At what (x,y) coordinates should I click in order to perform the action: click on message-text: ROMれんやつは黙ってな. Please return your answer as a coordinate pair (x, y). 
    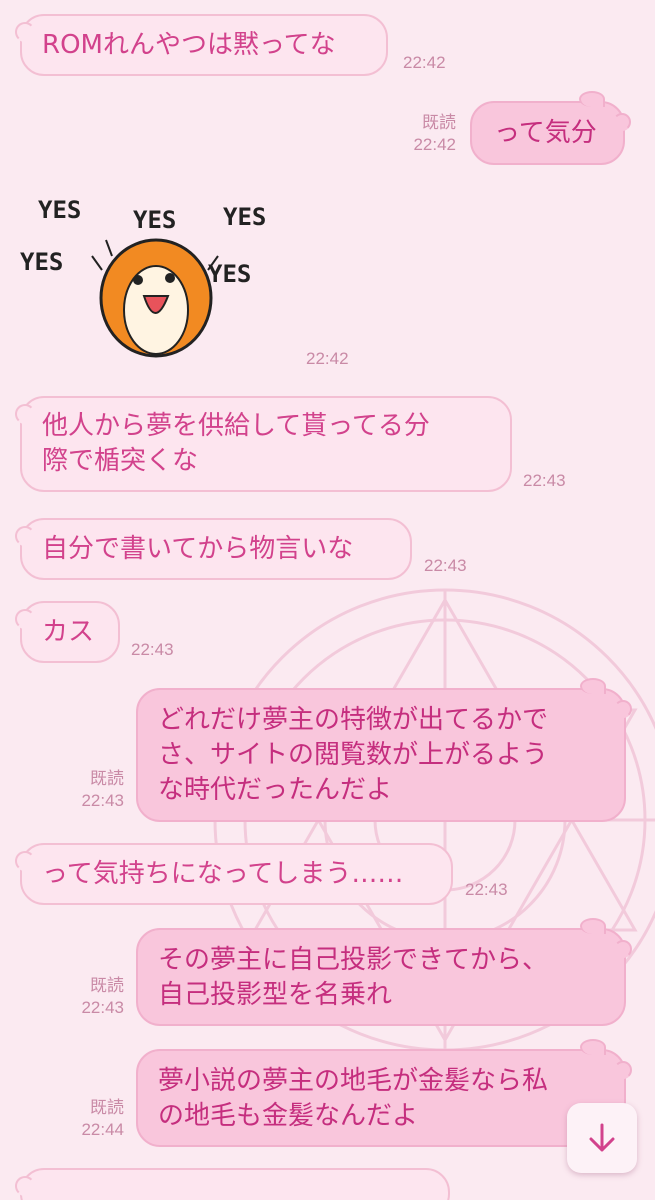
    Looking at the image, I should click on (189, 45).